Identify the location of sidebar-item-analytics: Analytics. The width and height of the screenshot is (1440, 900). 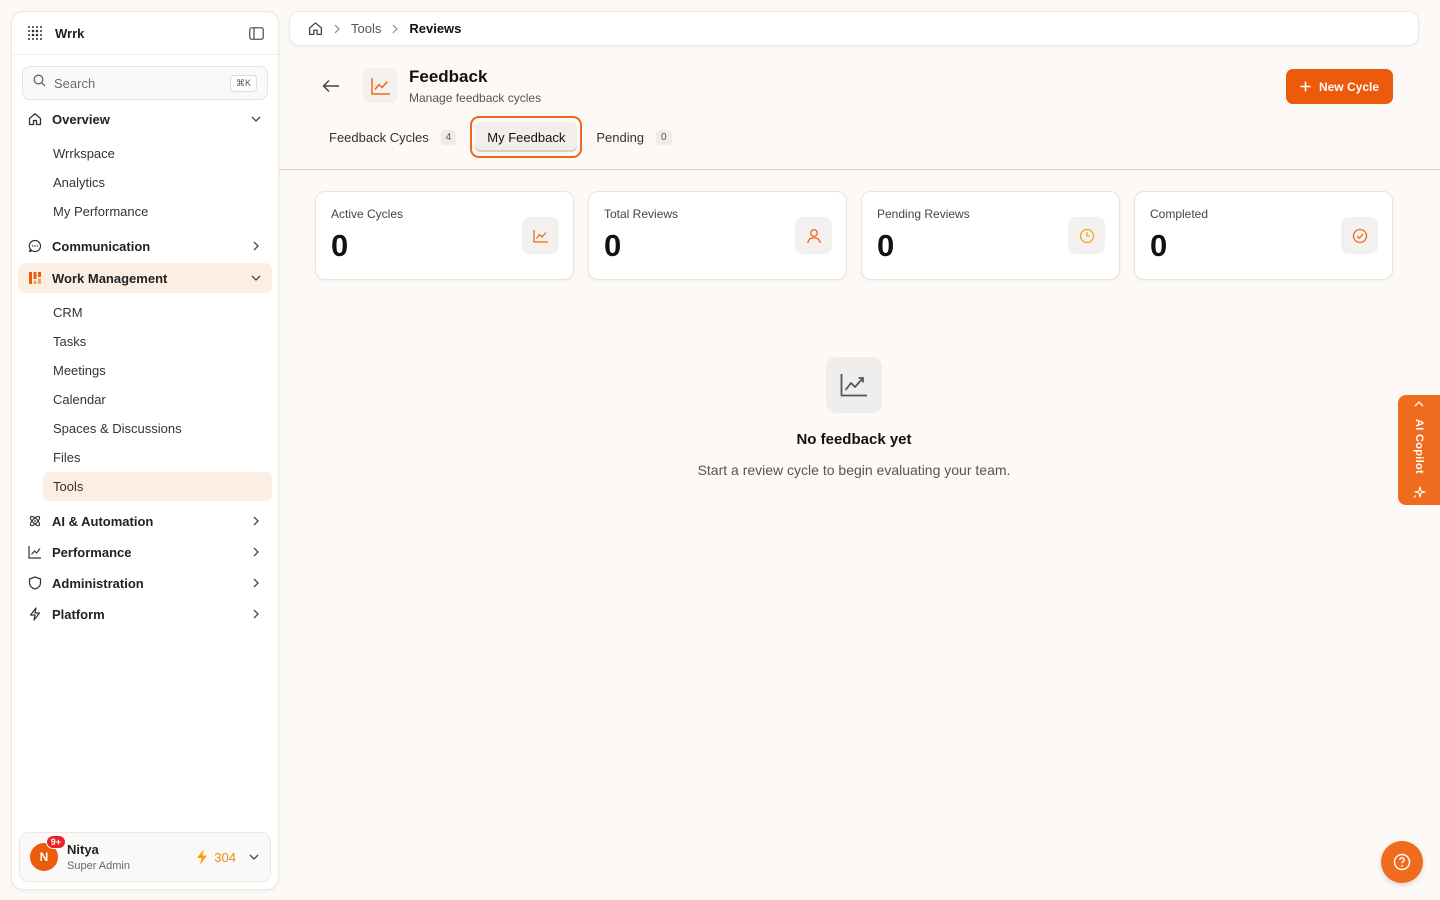
(157, 182).